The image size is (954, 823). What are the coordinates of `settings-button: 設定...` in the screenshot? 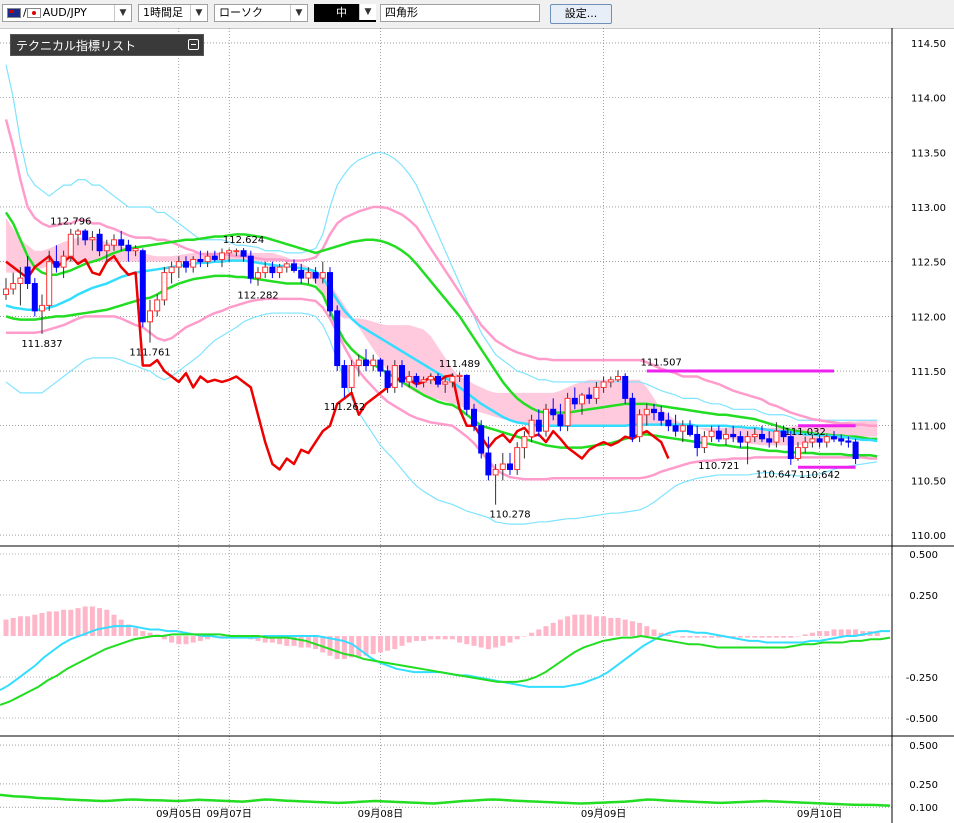 It's located at (581, 14).